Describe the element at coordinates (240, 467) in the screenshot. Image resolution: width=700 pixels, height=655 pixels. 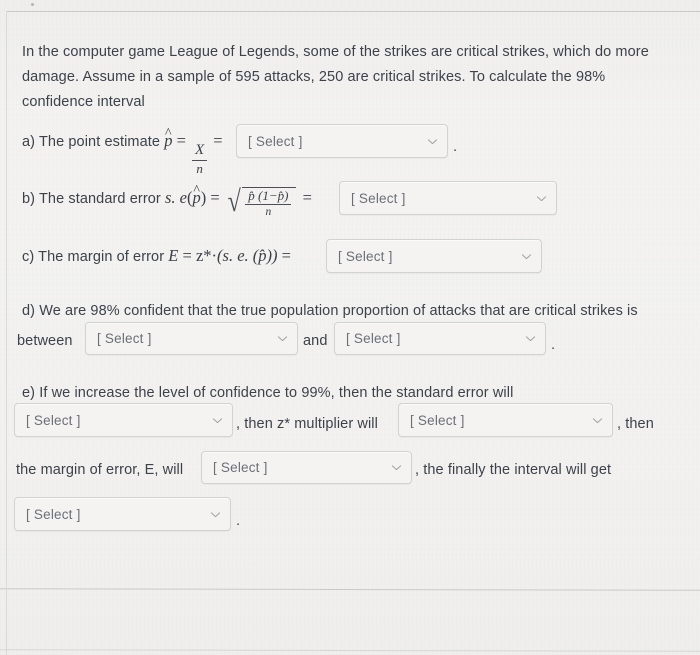
I see `select-margin-error-change-label: [ Select ]` at that location.